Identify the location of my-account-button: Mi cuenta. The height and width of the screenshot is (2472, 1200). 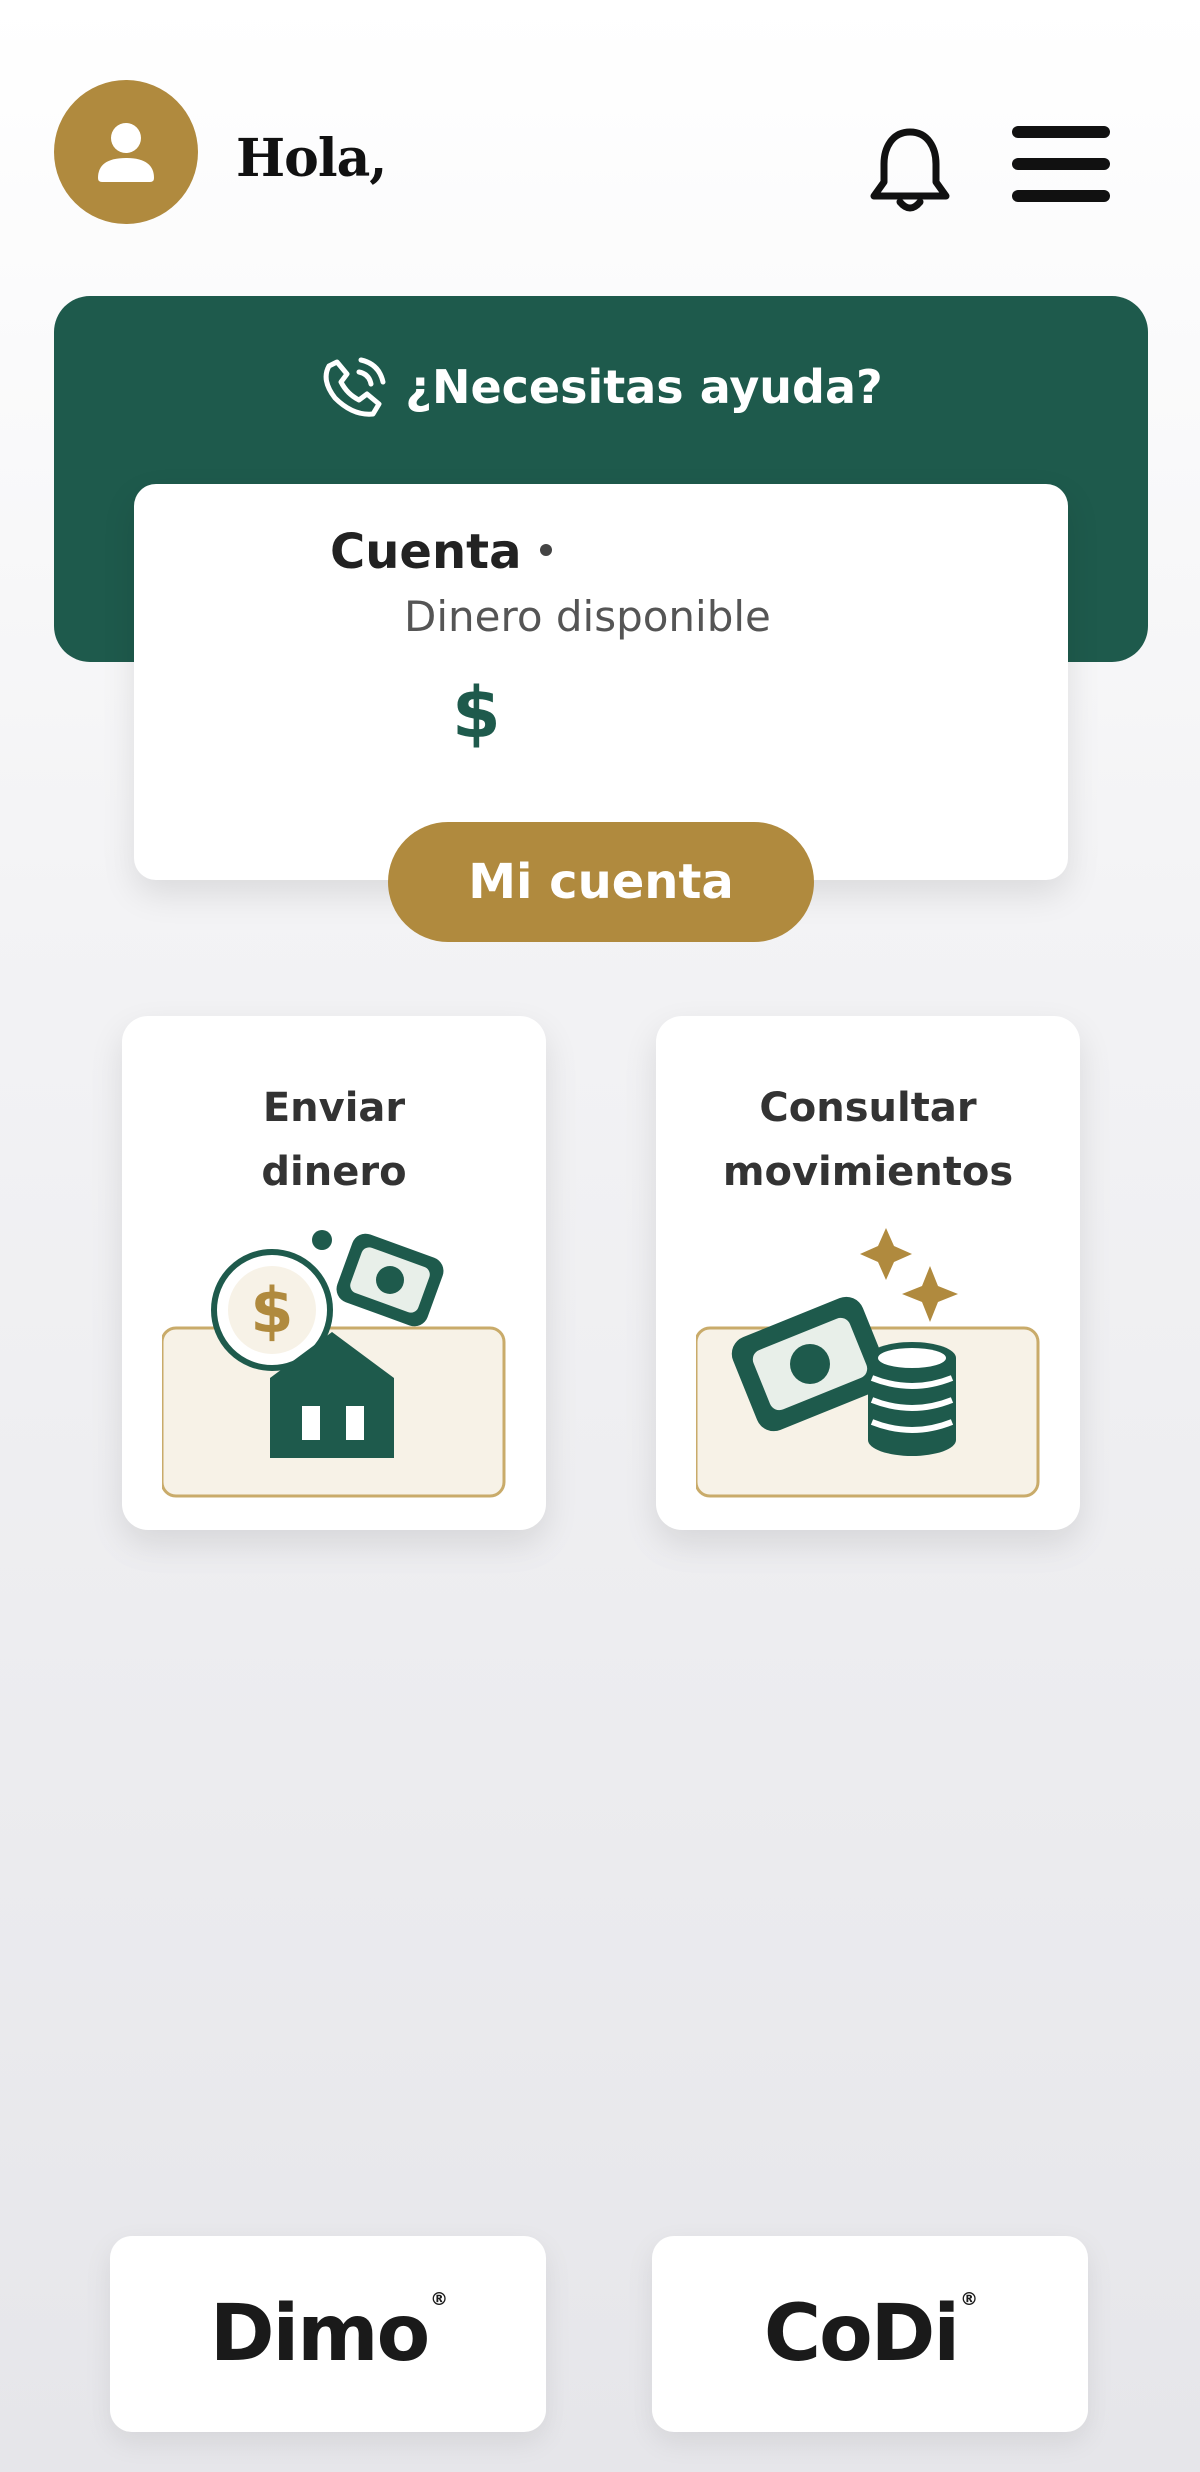
(601, 882).